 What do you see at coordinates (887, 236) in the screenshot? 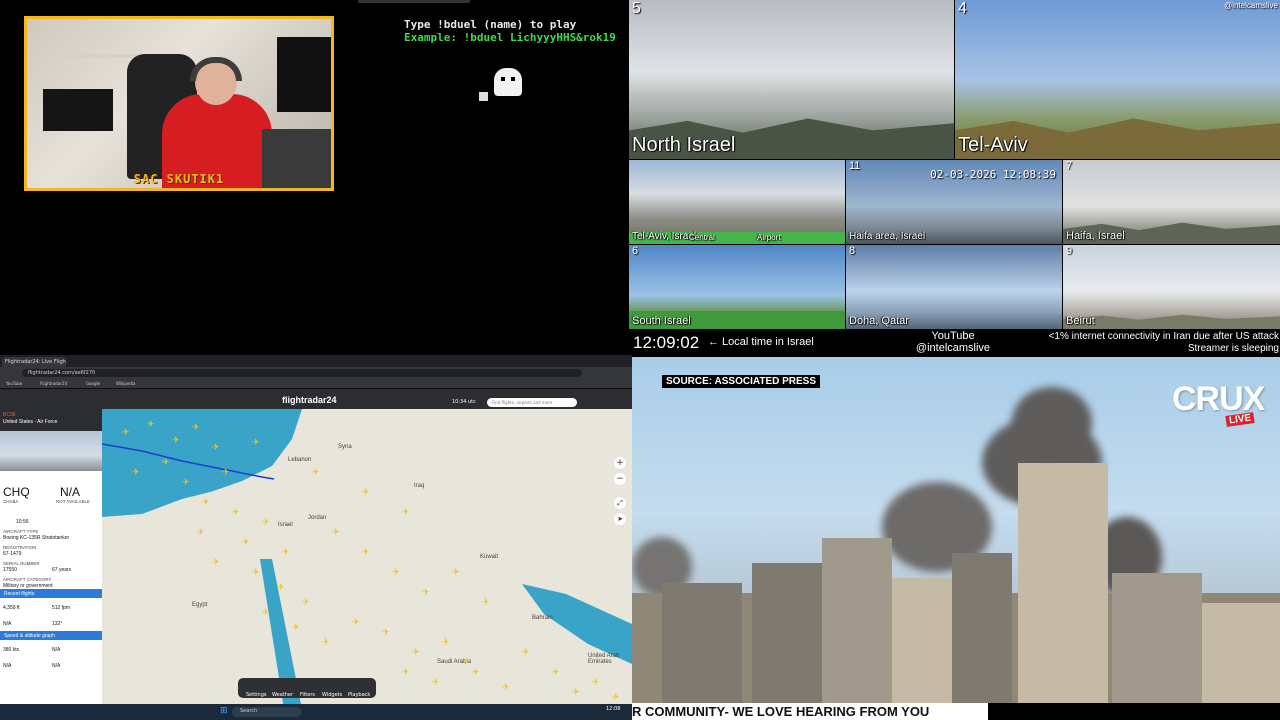
I see `camera-label: Haifa area, Israel` at bounding box center [887, 236].